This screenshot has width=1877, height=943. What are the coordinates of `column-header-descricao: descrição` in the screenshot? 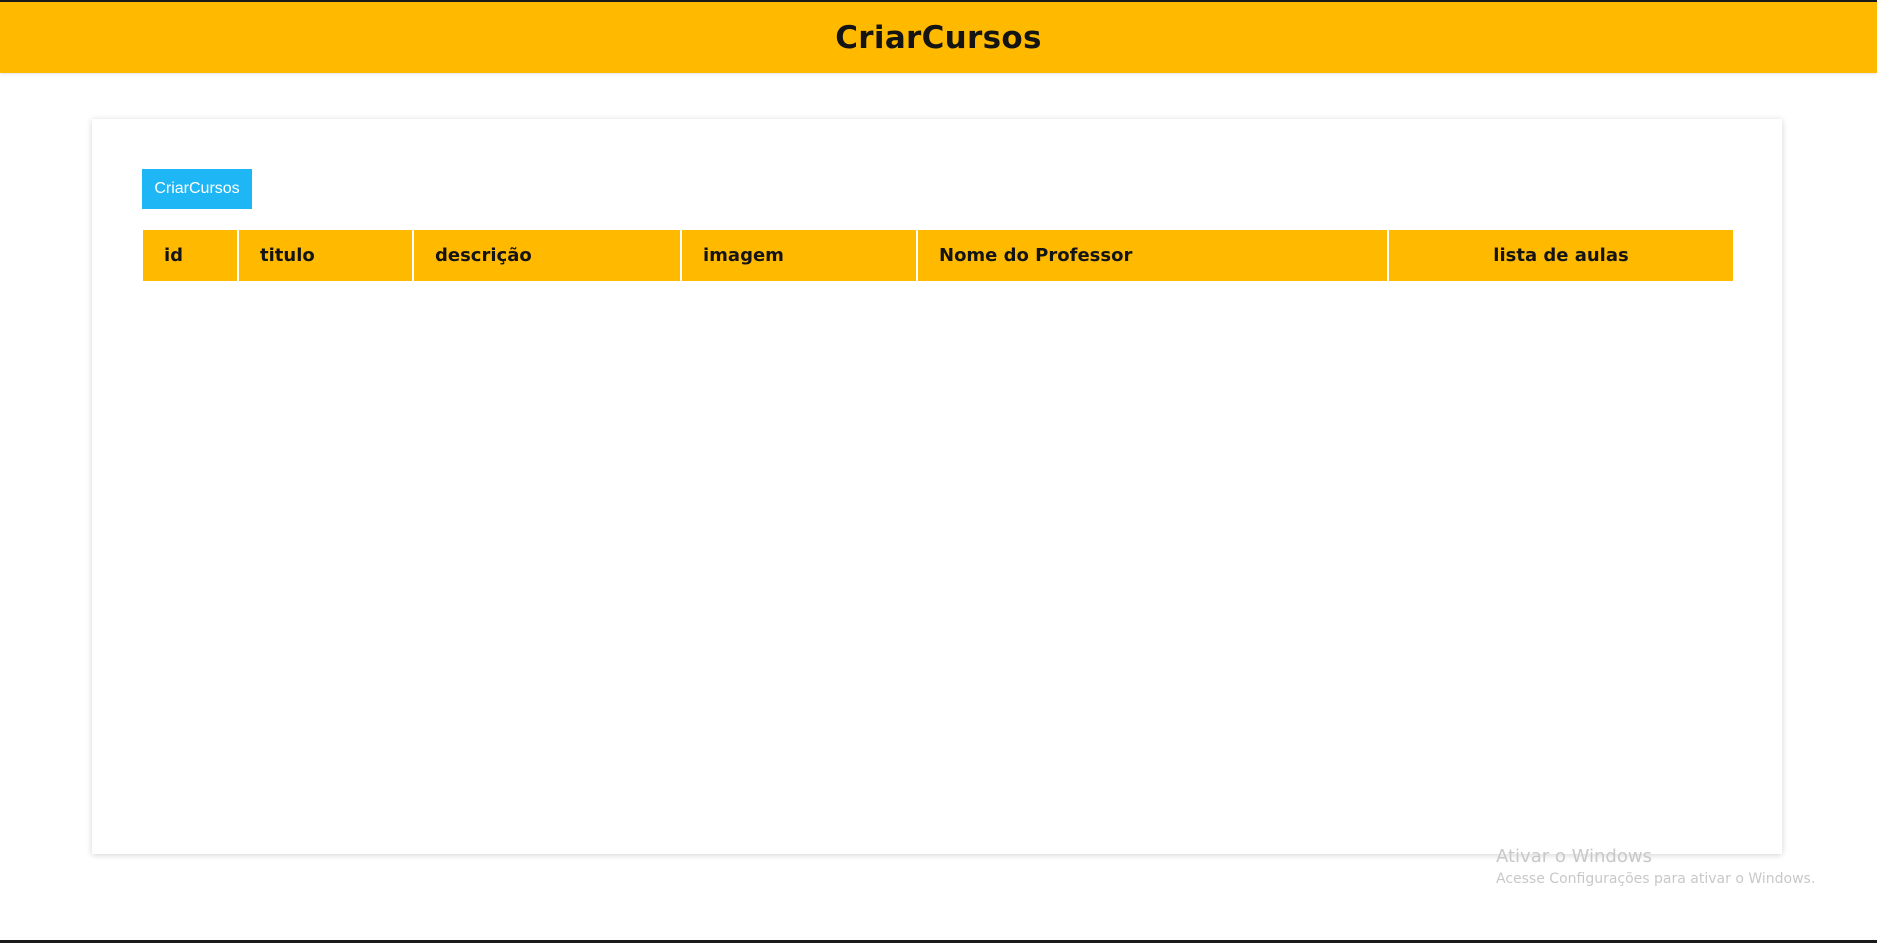 It's located at (548, 255).